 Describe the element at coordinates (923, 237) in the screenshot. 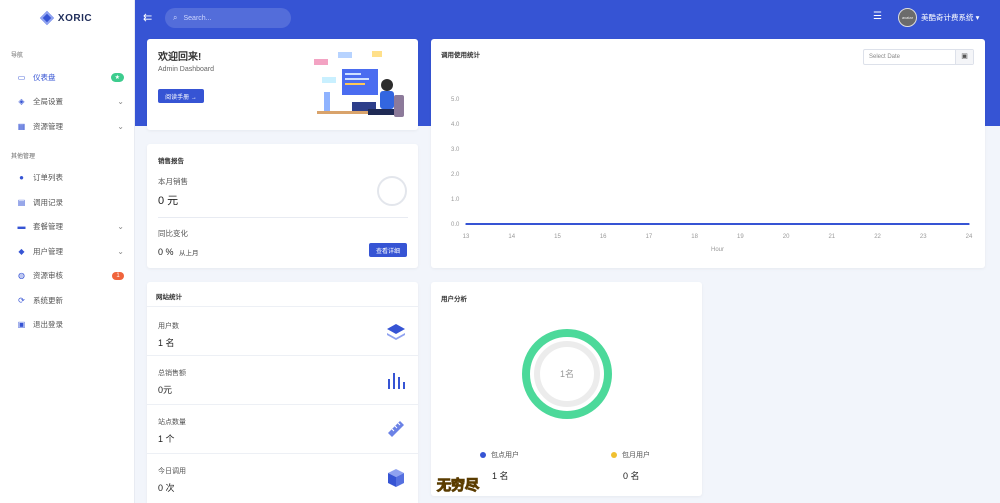

I see `x-tick-label: 23` at that location.